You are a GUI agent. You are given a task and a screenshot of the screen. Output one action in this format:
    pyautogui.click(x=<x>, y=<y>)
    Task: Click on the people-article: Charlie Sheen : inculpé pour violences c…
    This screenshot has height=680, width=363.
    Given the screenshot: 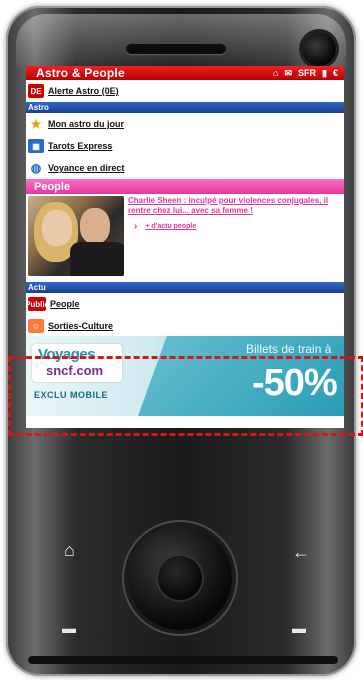 What is the action you would take?
    pyautogui.click(x=185, y=236)
    